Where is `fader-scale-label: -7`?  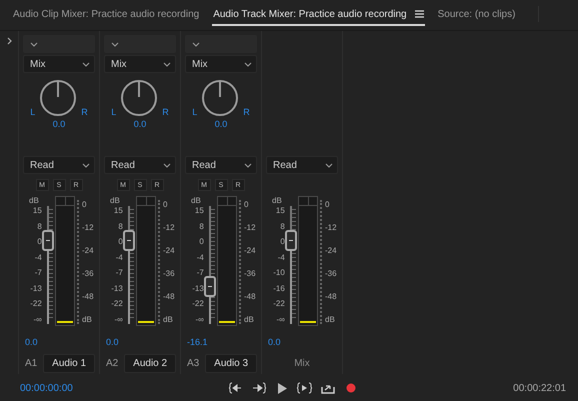 fader-scale-label: -7 is located at coordinates (200, 273).